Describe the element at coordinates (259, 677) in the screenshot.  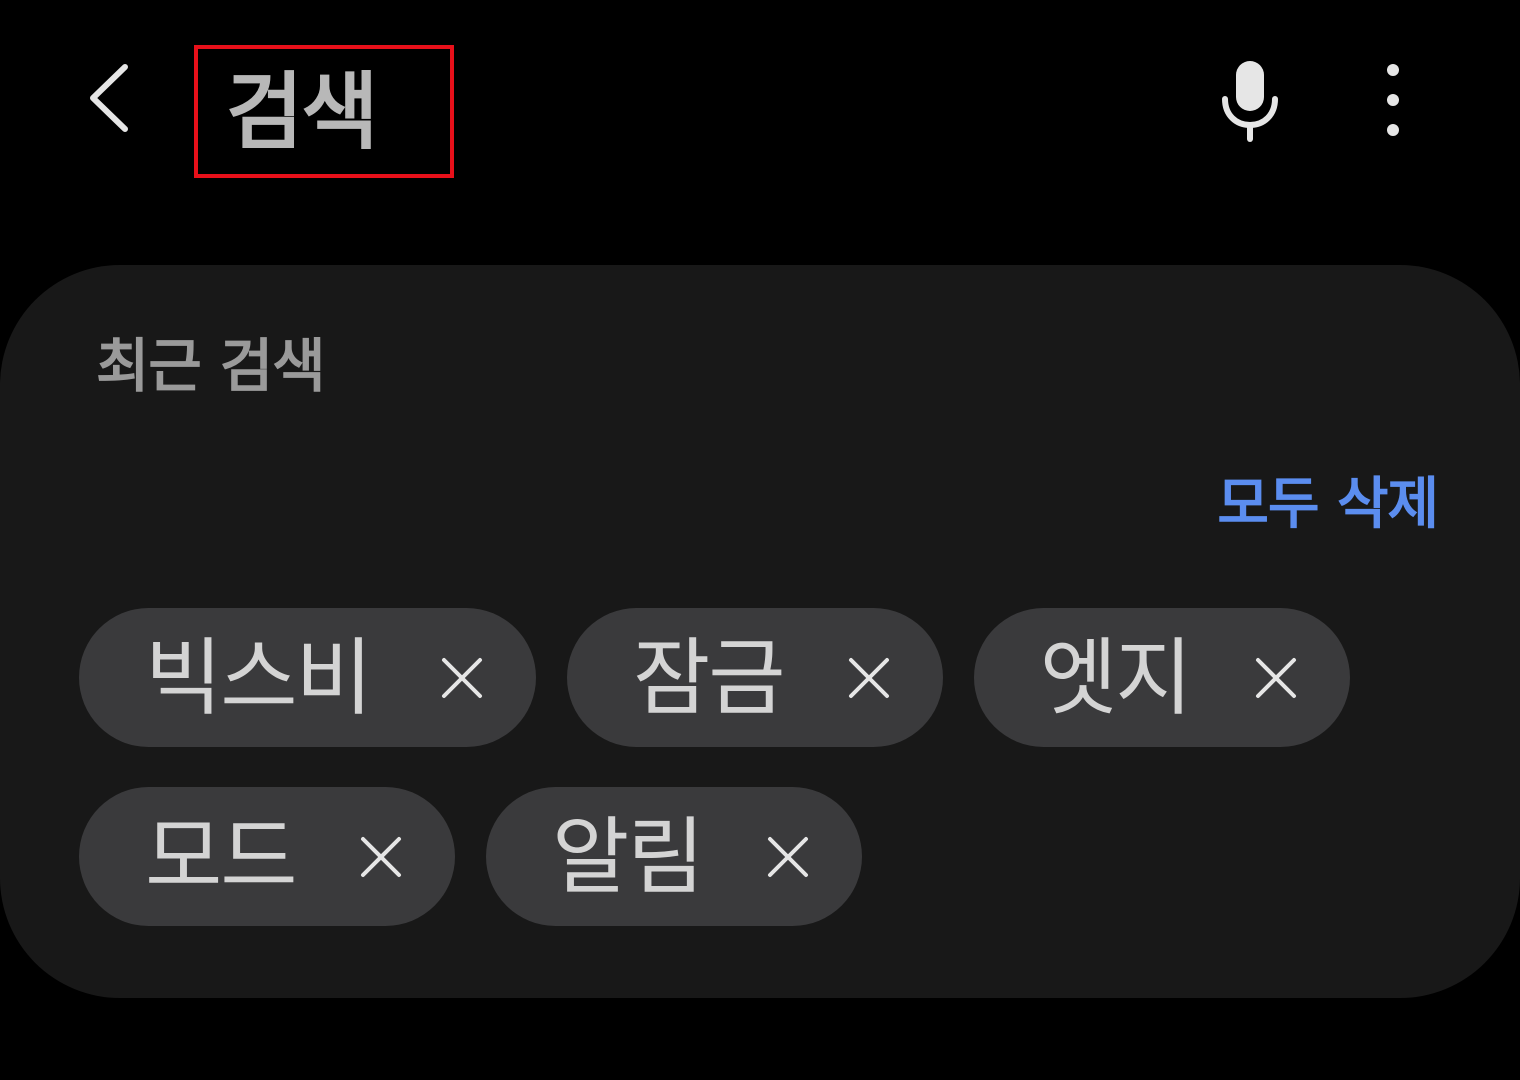
I see `chip-label: 빅스비` at that location.